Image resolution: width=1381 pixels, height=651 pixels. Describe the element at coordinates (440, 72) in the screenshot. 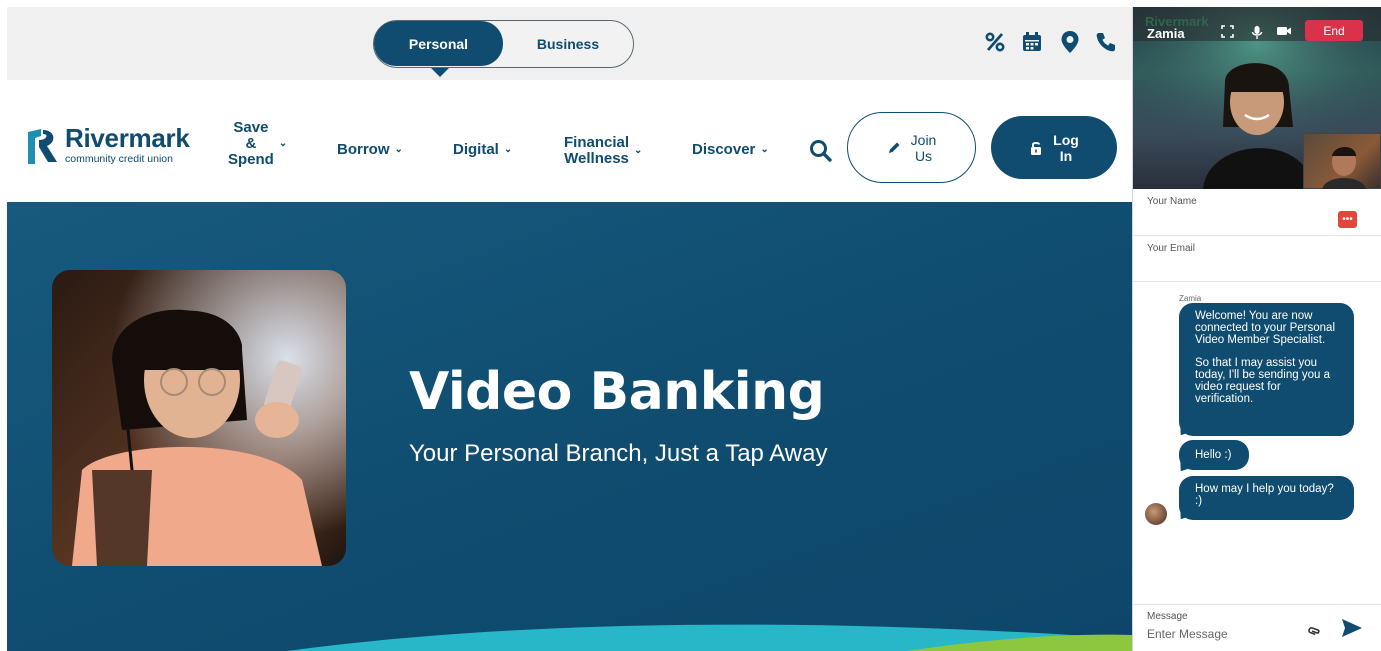

I see `active-tab-caret` at that location.